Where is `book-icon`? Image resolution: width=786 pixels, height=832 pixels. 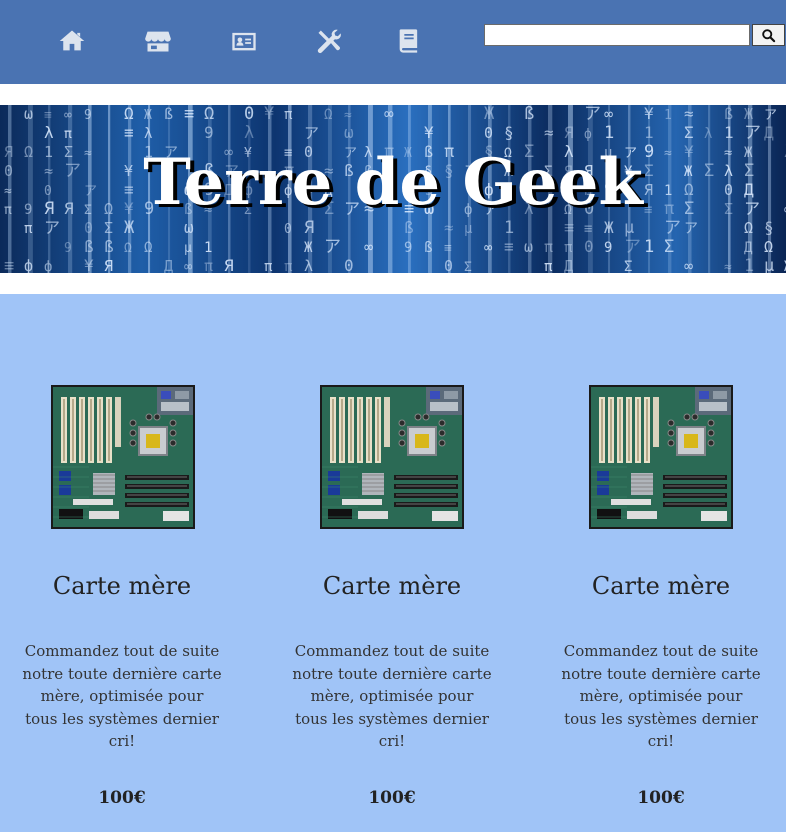
book-icon is located at coordinates (409, 41).